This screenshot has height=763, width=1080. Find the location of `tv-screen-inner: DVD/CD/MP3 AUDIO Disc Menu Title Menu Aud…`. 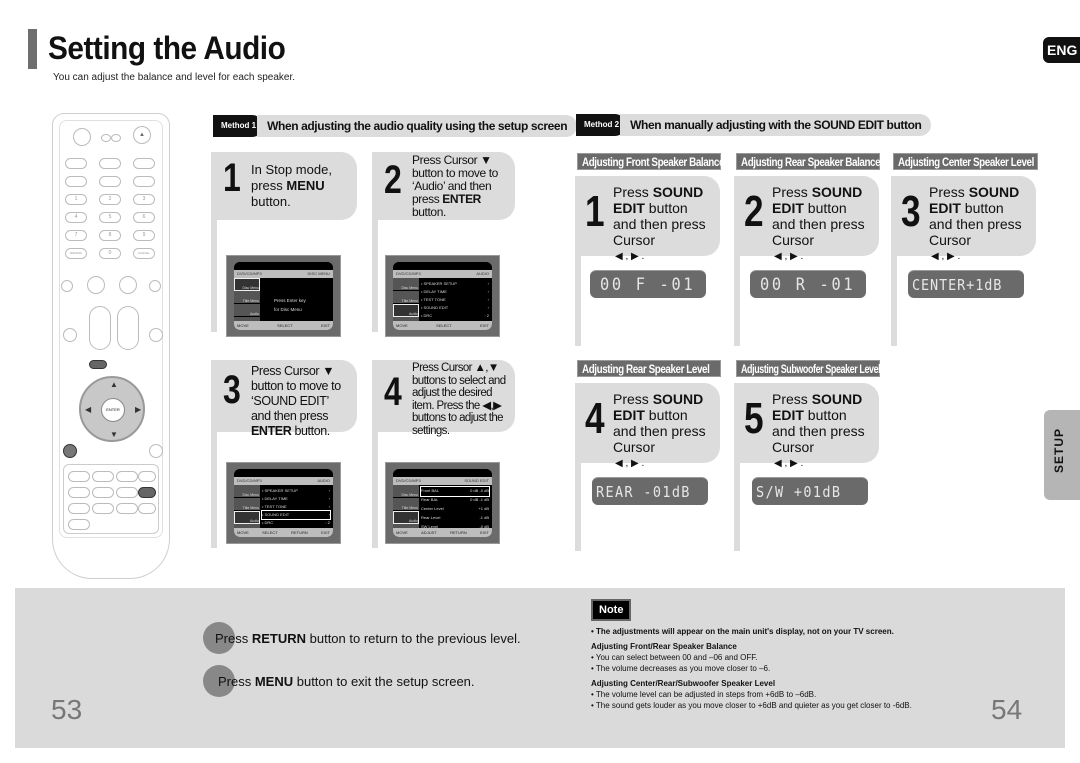

tv-screen-inner: DVD/CD/MP3 AUDIO Disc Menu Title Menu Aud… is located at coordinates (283, 503).